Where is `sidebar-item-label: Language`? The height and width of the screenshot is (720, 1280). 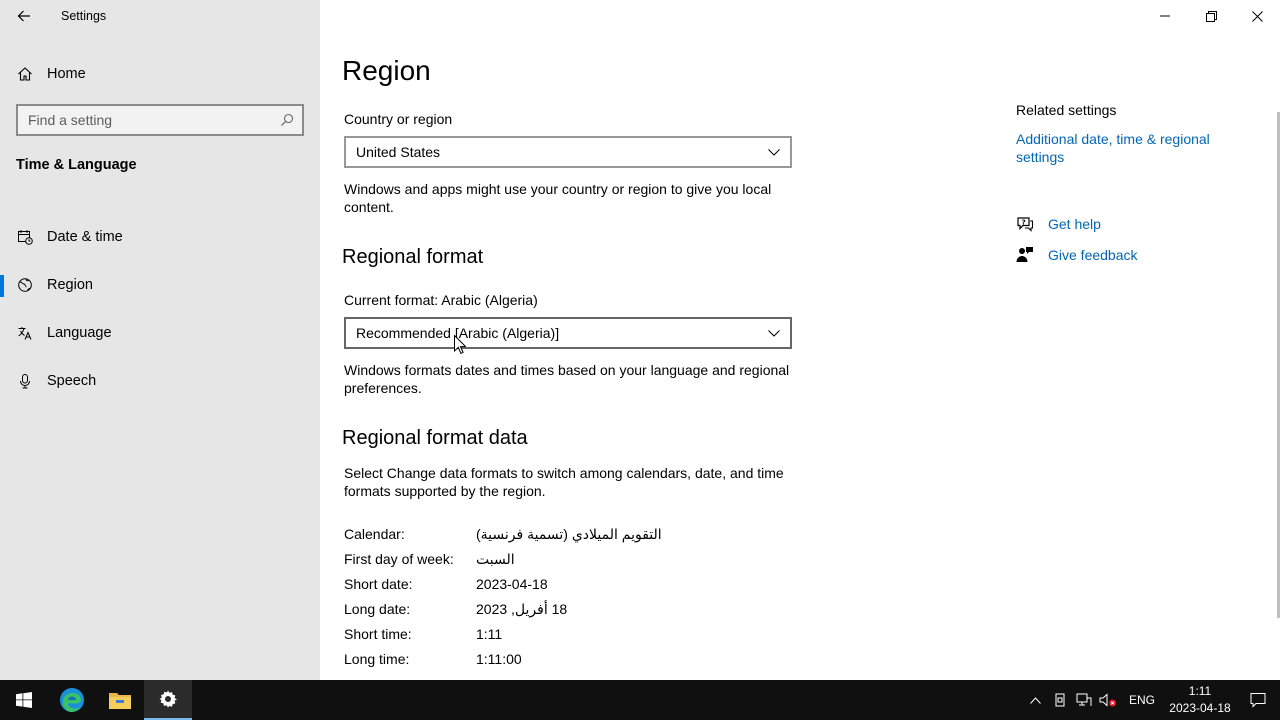
sidebar-item-label: Language is located at coordinates (79, 333).